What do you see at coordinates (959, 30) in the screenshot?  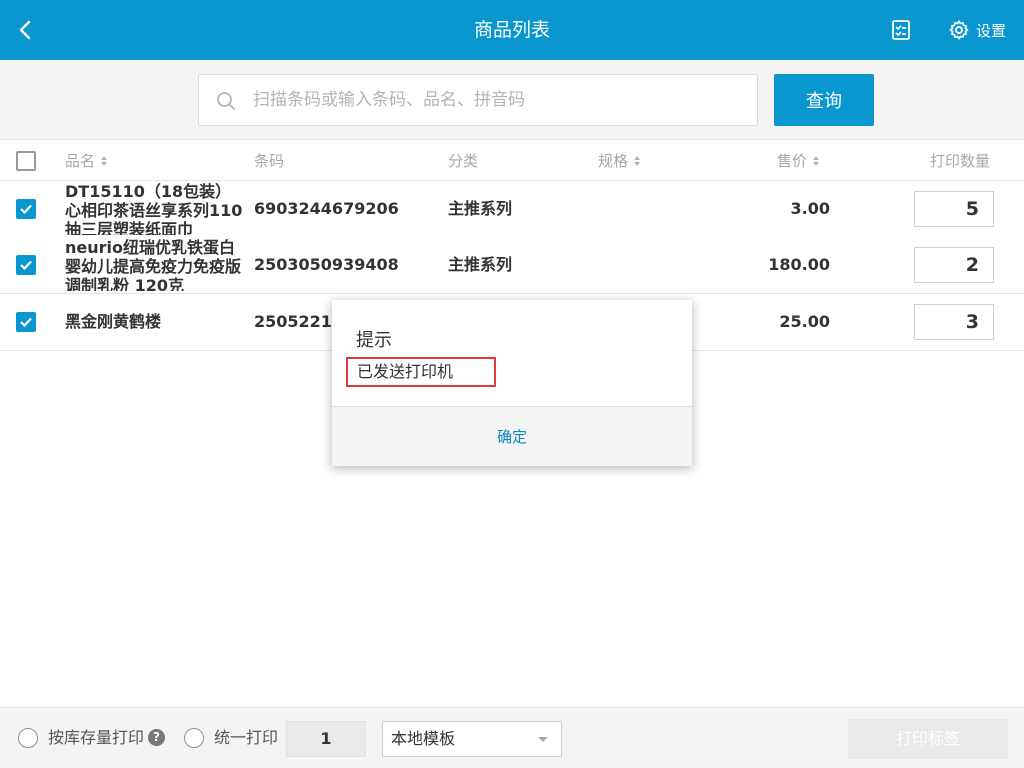 I see `gear-icon` at bounding box center [959, 30].